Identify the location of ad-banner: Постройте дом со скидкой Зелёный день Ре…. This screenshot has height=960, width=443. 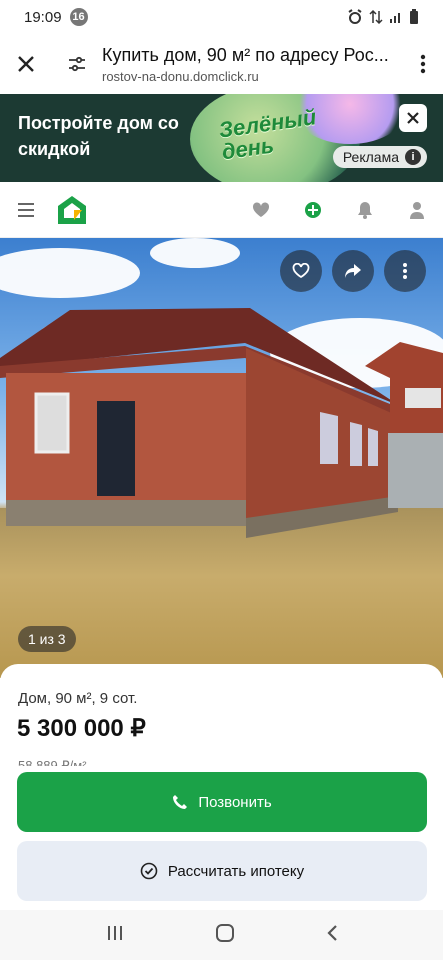
(221, 138).